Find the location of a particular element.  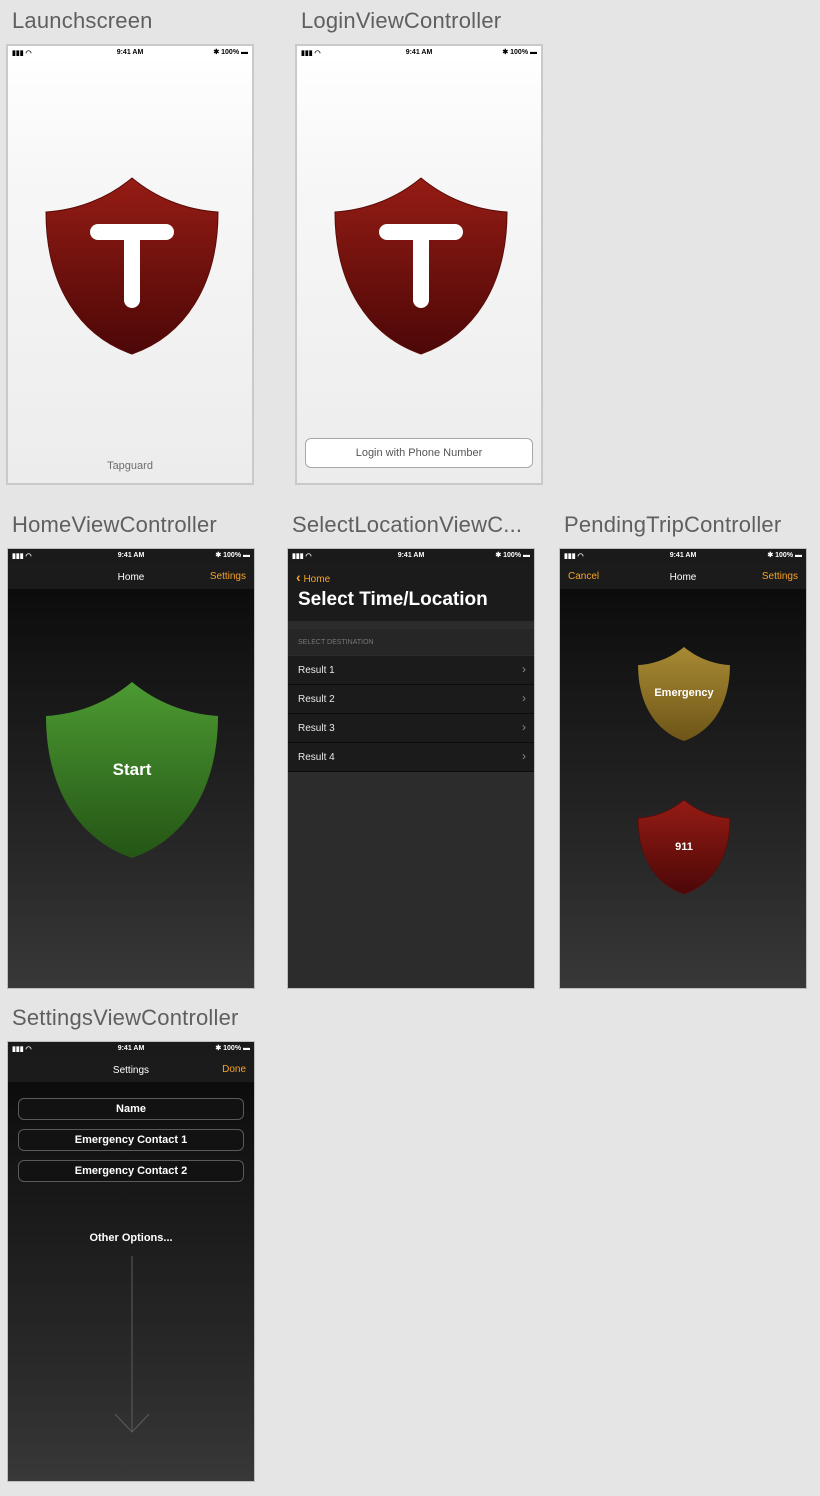

start-label: Start is located at coordinates (132, 769).